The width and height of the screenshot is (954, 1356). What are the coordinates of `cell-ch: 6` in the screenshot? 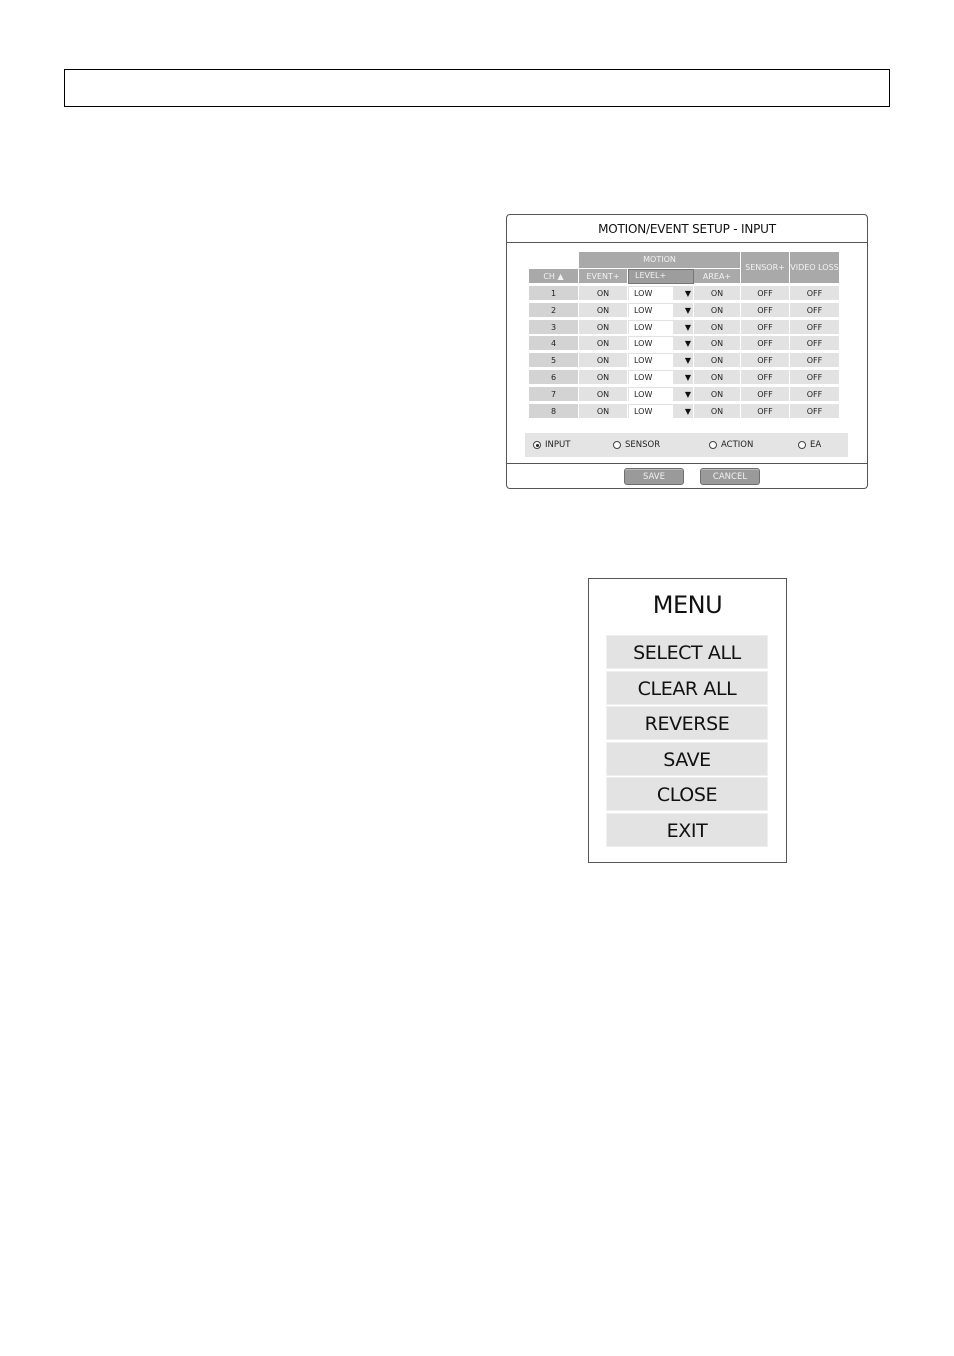 It's located at (554, 377).